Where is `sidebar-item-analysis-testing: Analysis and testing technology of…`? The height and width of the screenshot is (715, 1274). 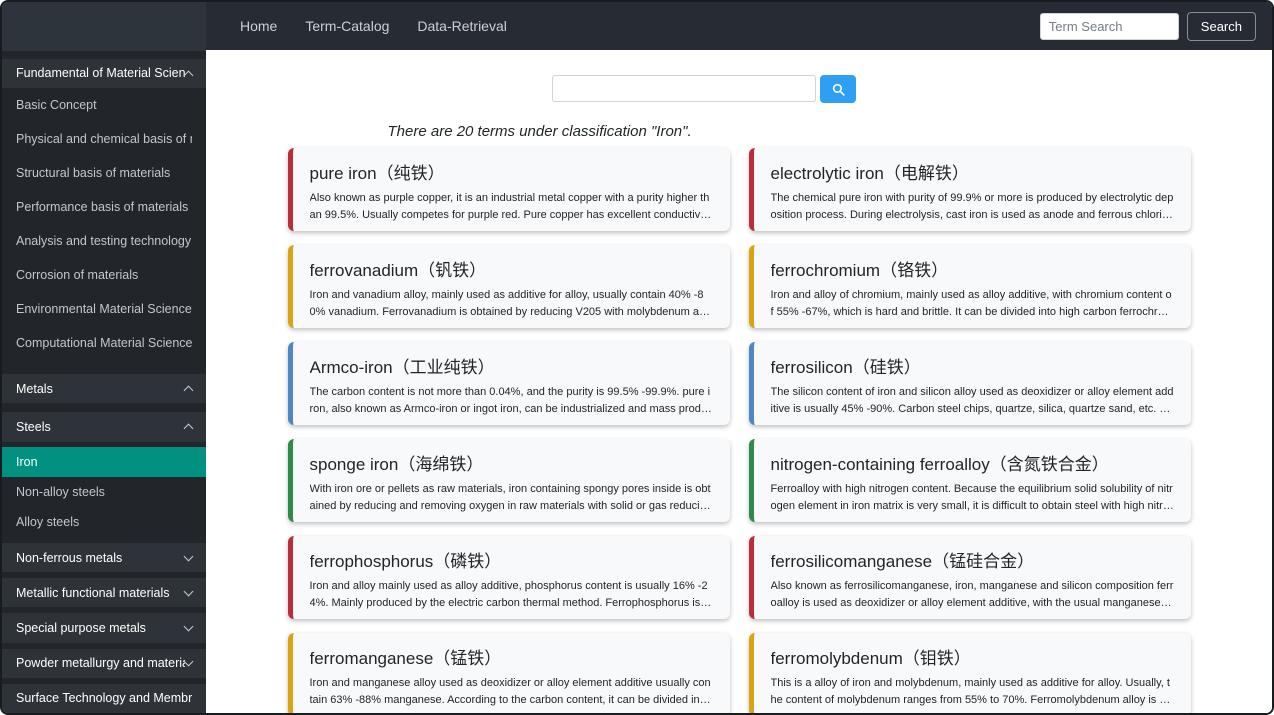 sidebar-item-analysis-testing: Analysis and testing technology of… is located at coordinates (104, 241).